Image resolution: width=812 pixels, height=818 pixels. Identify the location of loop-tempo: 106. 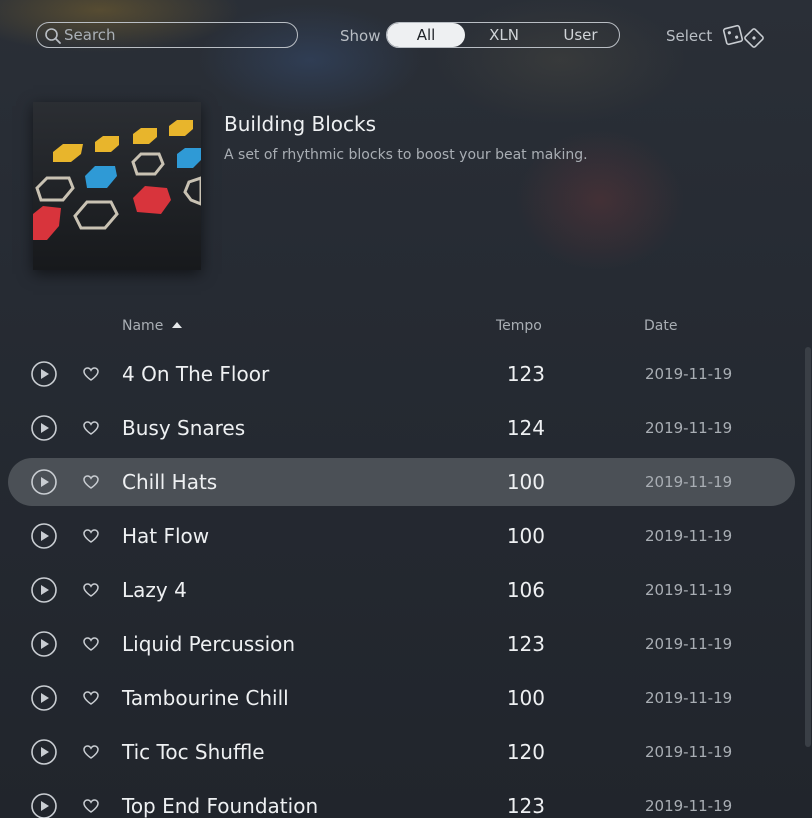
(525, 590).